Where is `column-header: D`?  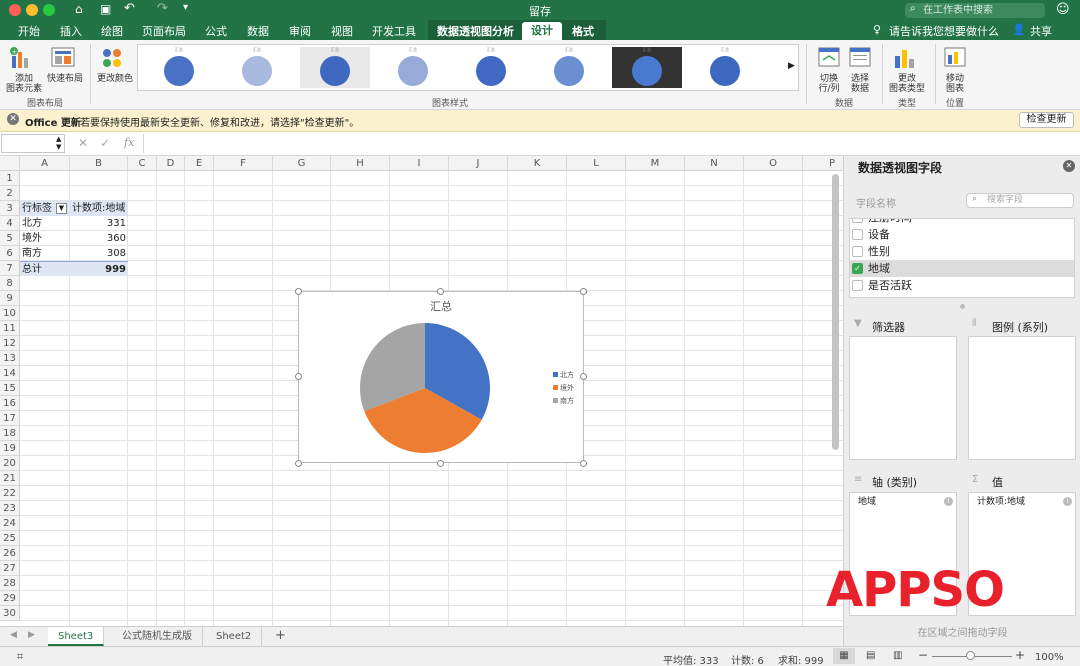
column-header: D is located at coordinates (171, 163).